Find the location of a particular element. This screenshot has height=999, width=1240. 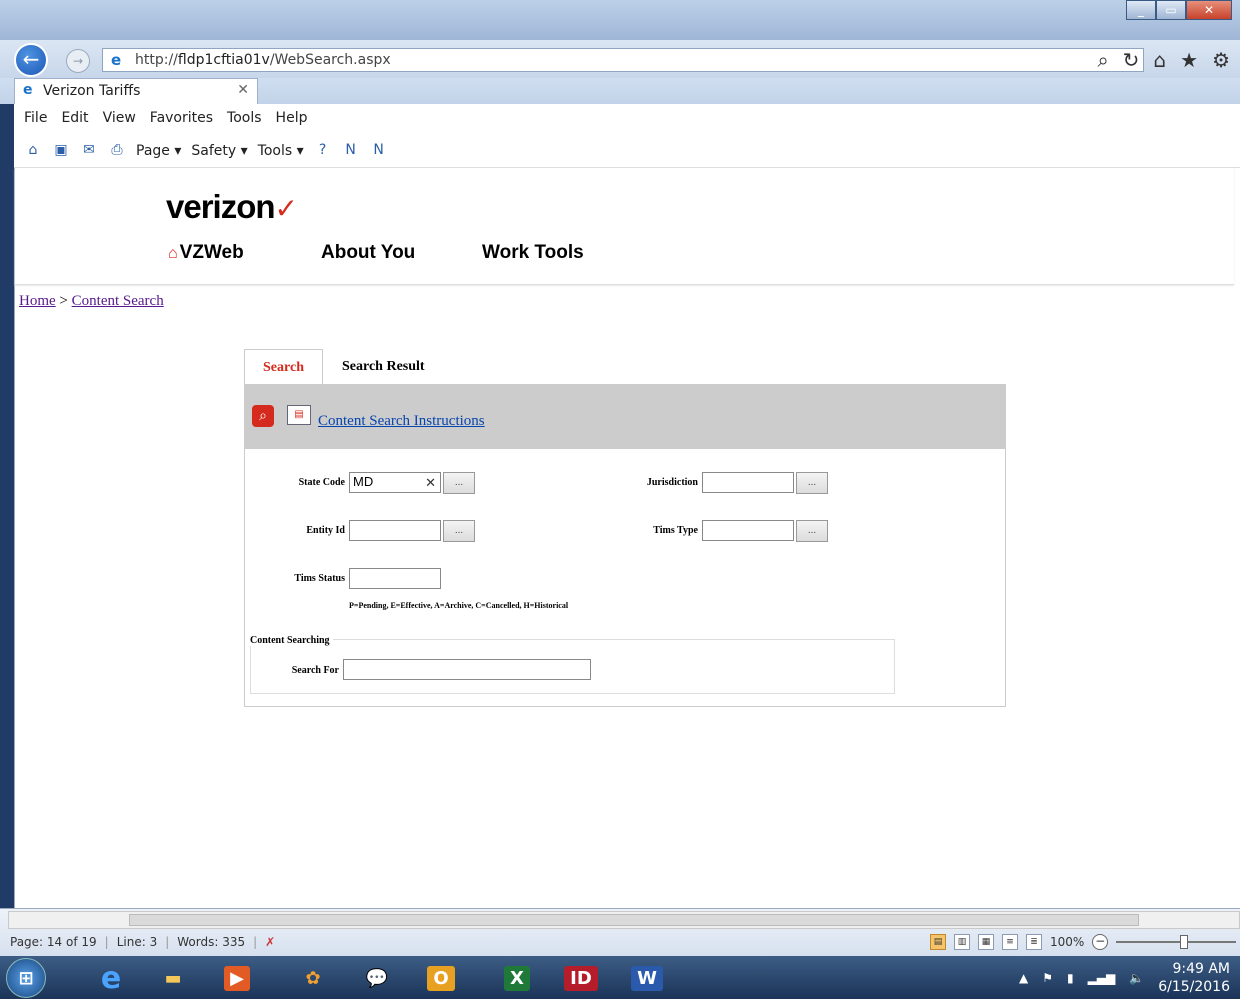

feeds-icon: ▣ is located at coordinates (61, 151).